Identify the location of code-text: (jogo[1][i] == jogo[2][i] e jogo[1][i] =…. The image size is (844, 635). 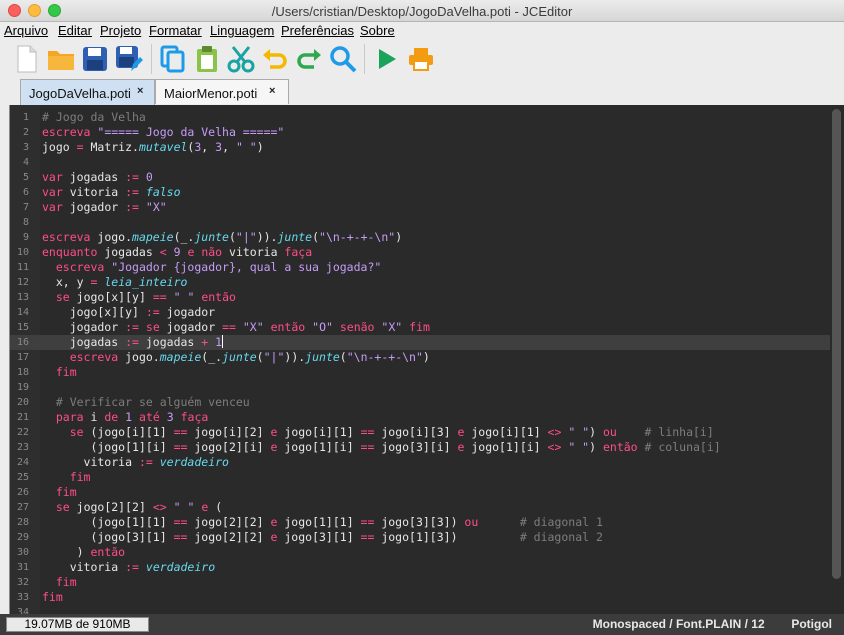
(381, 447).